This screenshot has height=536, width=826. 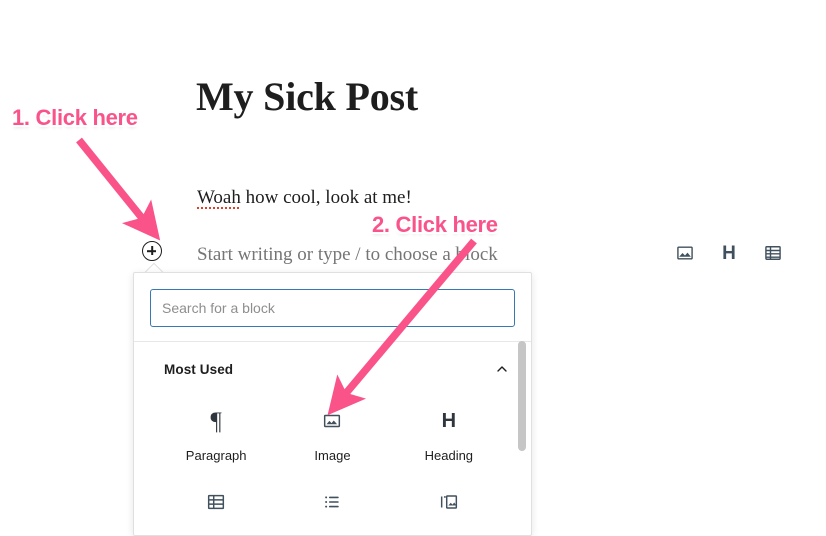 I want to click on misspelled-word: Woah, so click(x=219, y=198).